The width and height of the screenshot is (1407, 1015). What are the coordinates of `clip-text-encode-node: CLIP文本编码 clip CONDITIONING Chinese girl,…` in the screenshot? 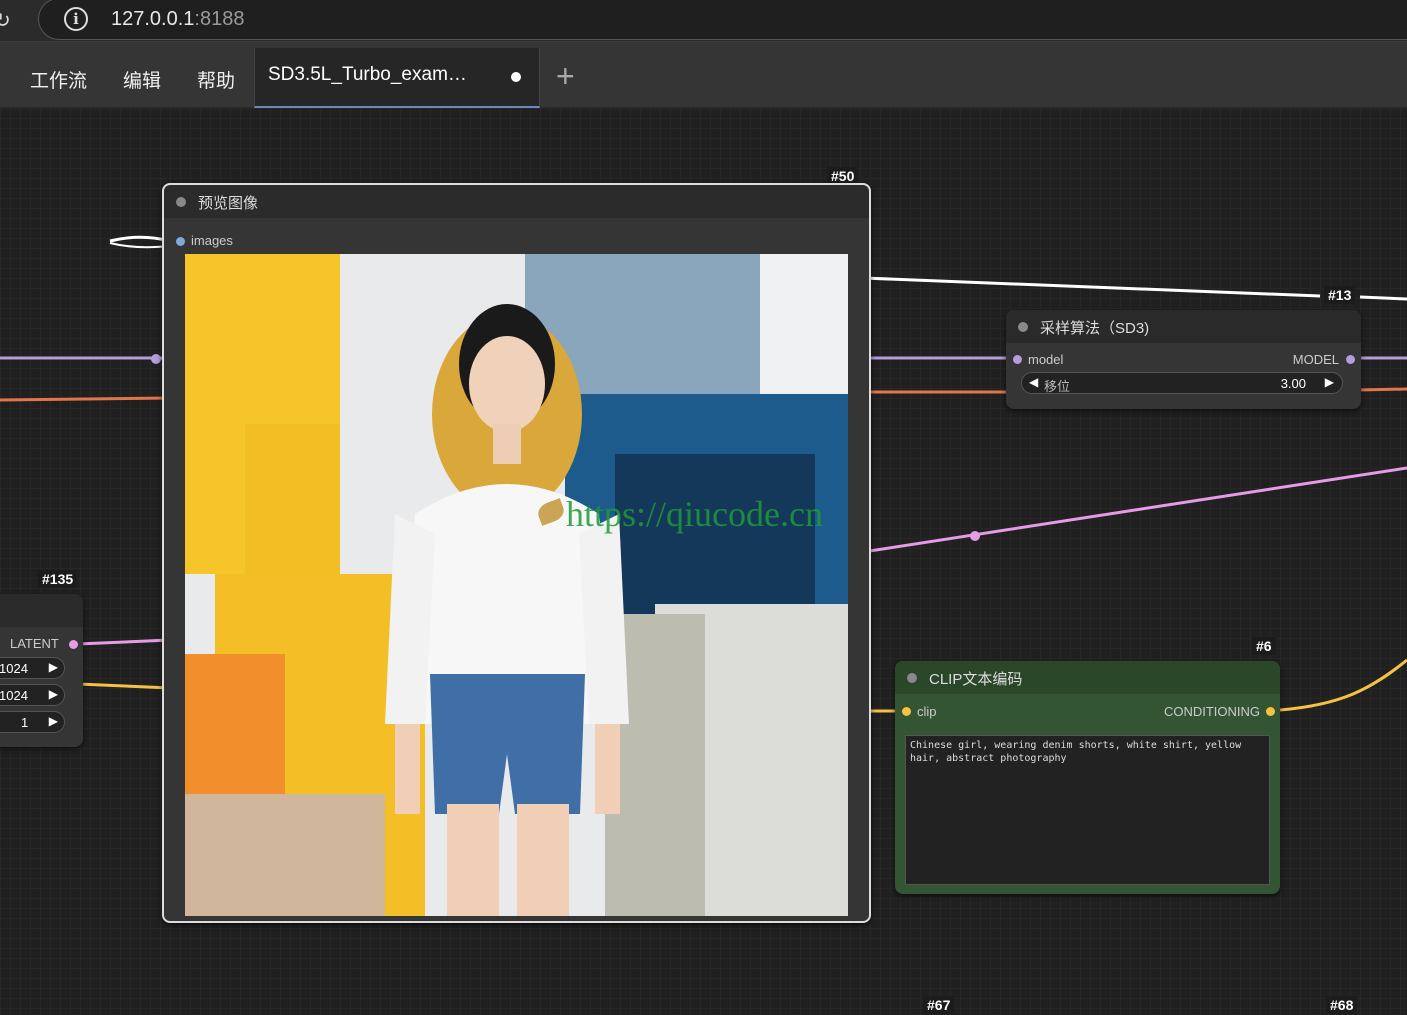 It's located at (1087, 777).